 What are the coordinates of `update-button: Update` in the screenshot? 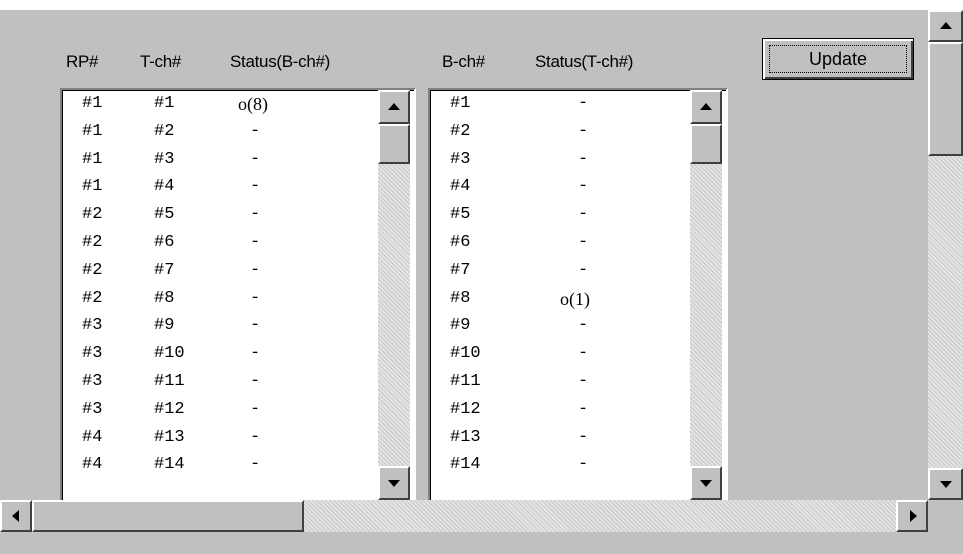 It's located at (838, 59).